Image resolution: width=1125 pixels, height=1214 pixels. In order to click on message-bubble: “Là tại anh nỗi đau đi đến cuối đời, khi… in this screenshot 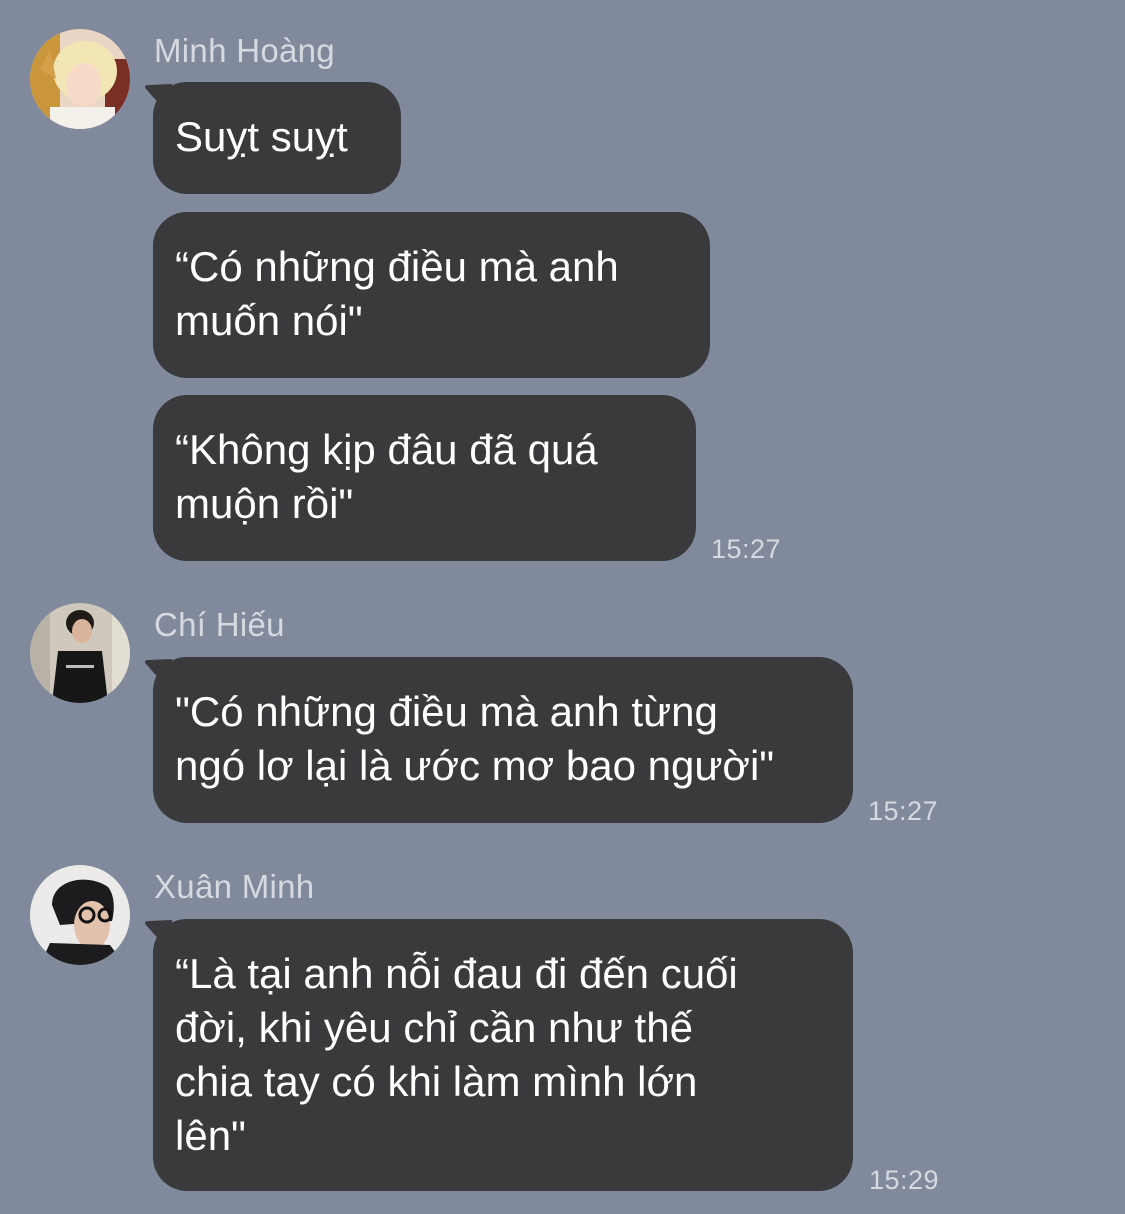, I will do `click(503, 1055)`.